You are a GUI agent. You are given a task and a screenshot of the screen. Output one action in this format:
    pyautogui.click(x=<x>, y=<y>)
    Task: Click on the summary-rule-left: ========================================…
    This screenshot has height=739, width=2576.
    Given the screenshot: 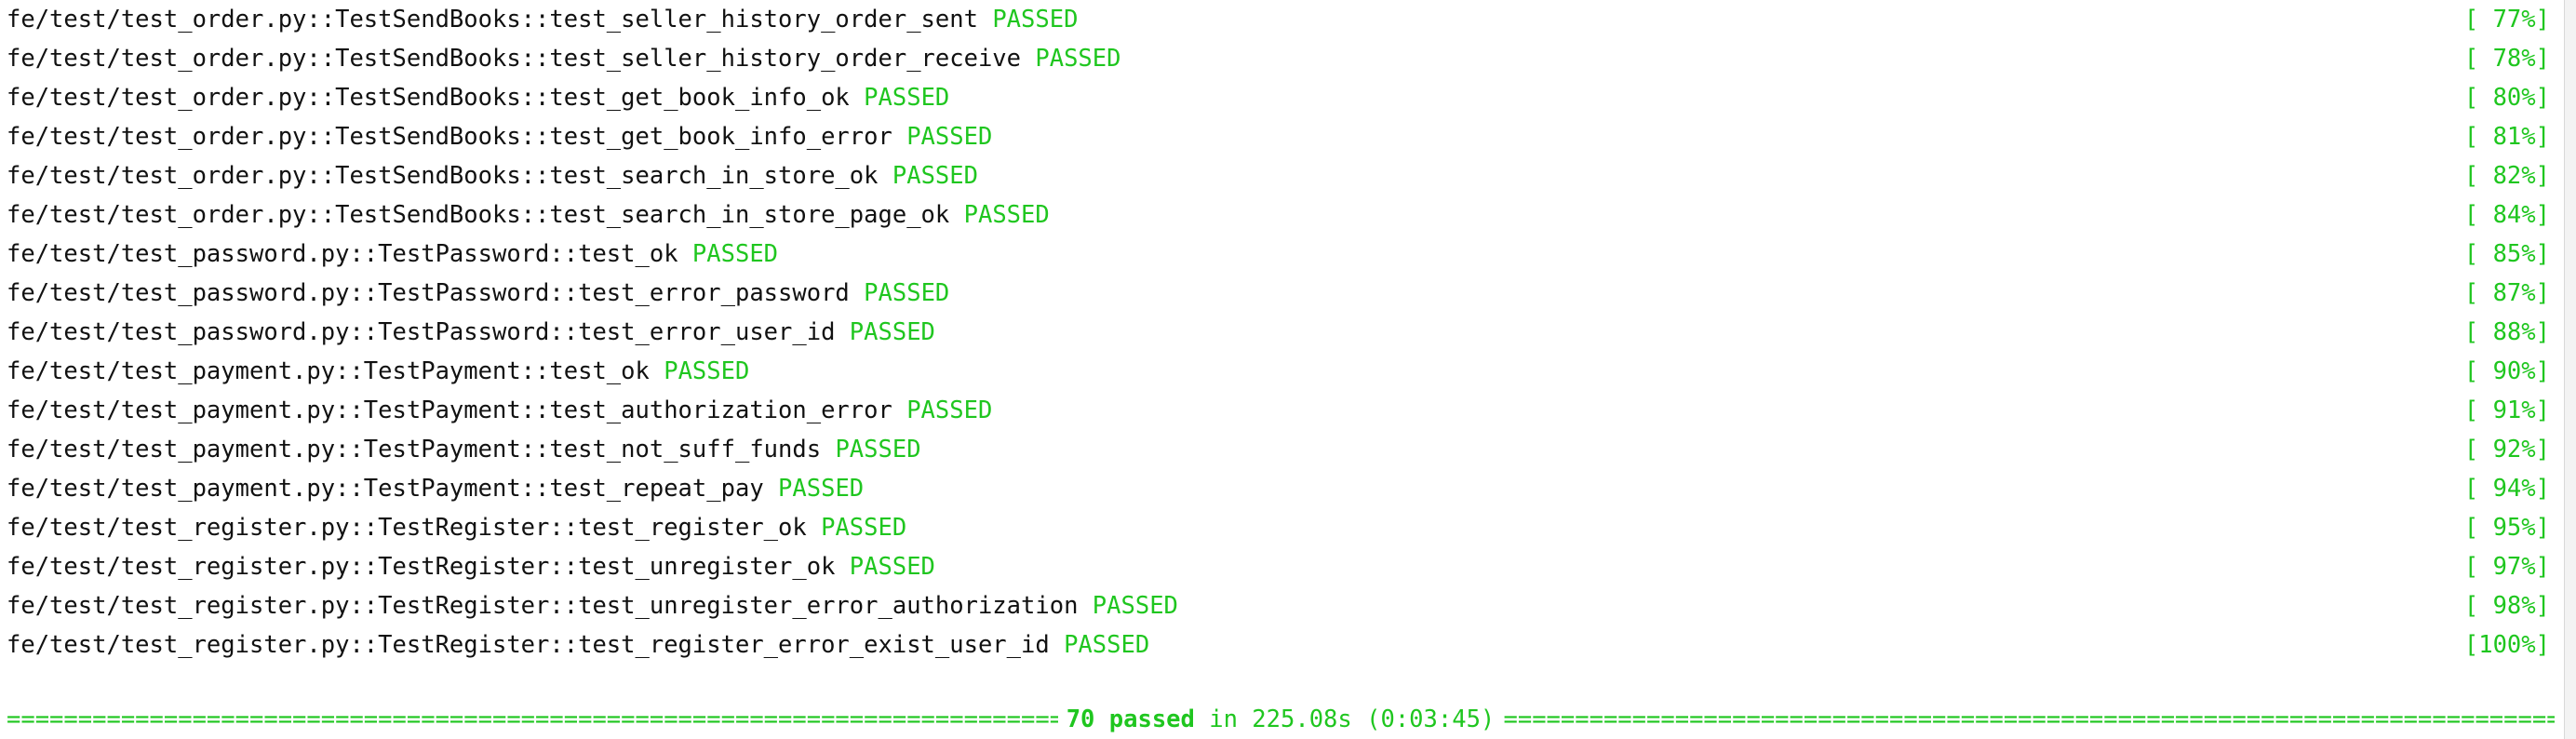 What is the action you would take?
    pyautogui.click(x=532, y=719)
    